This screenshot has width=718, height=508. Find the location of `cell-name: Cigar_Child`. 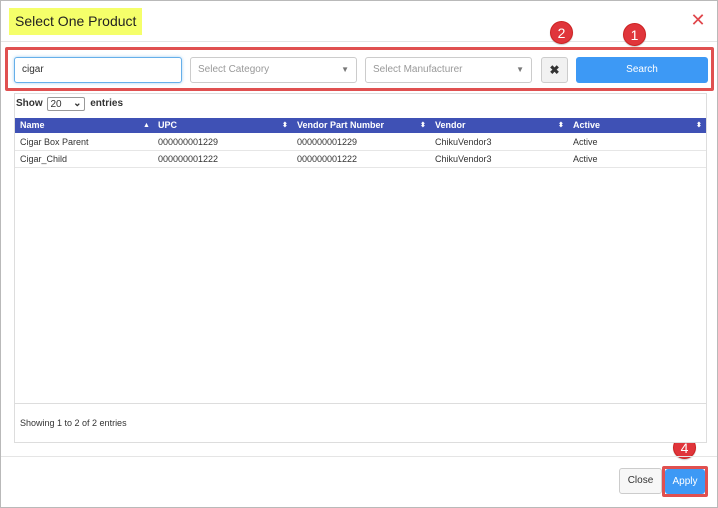

cell-name: Cigar_Child is located at coordinates (44, 159).